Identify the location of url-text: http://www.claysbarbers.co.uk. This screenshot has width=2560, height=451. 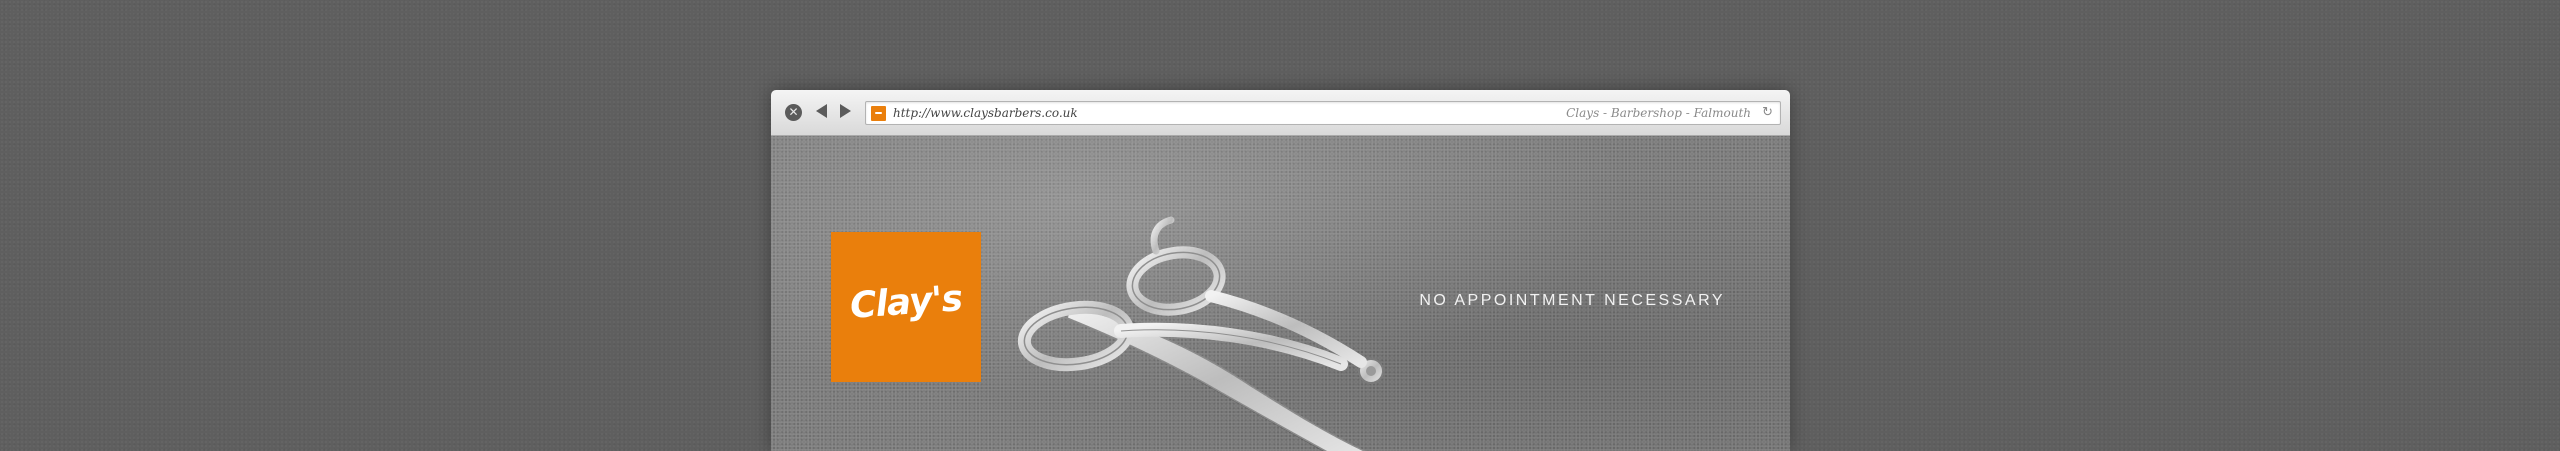
(985, 113).